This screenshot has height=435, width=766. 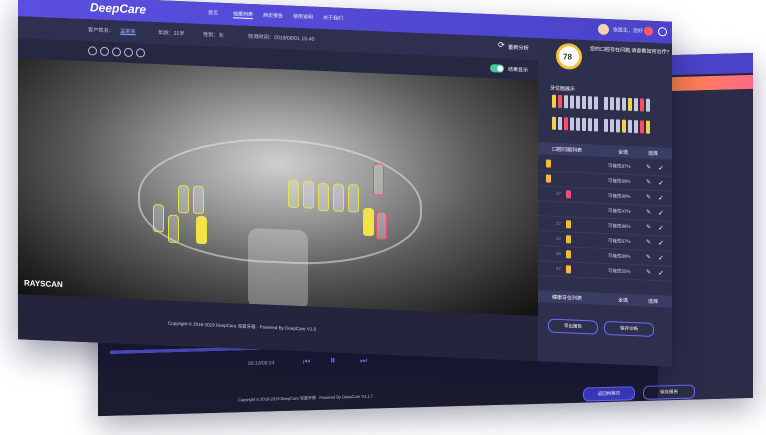 I want to click on back-list-button: 返回档案页, so click(x=609, y=394).